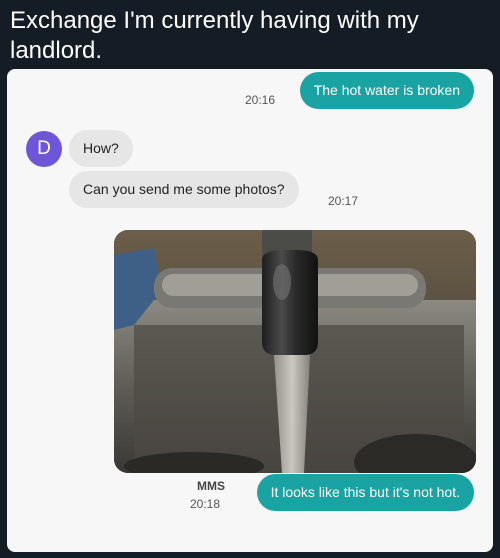  What do you see at coordinates (44, 149) in the screenshot?
I see `contact-avatar: D` at bounding box center [44, 149].